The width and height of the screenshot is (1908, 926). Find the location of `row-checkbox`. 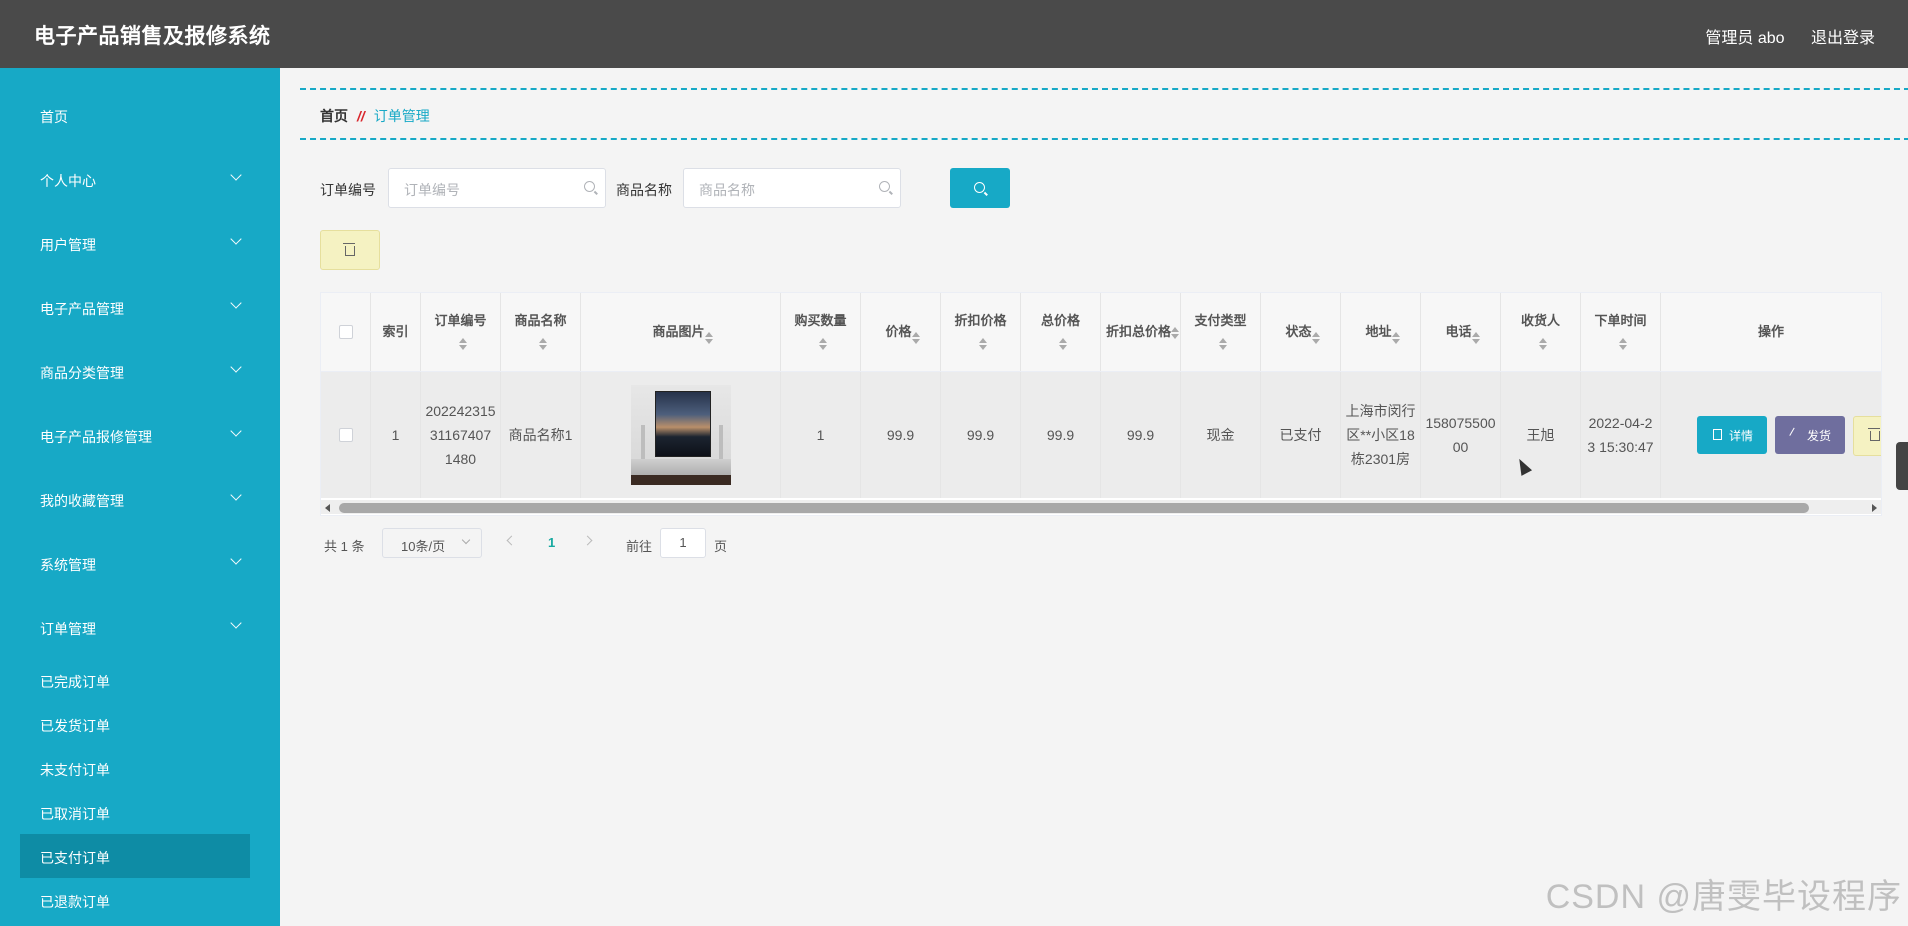

row-checkbox is located at coordinates (345, 435).